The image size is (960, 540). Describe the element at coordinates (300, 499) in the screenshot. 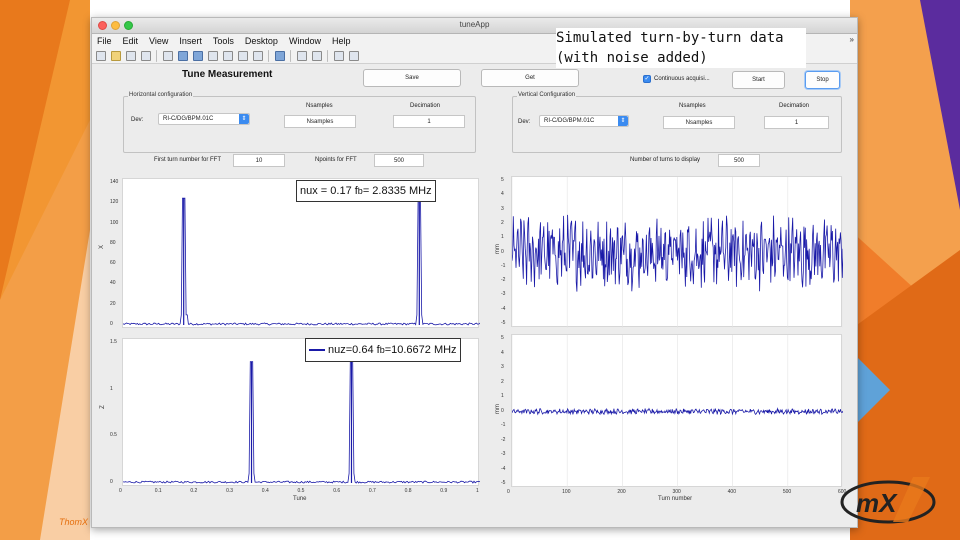

I see `fft-z-xlabel: Tune` at that location.